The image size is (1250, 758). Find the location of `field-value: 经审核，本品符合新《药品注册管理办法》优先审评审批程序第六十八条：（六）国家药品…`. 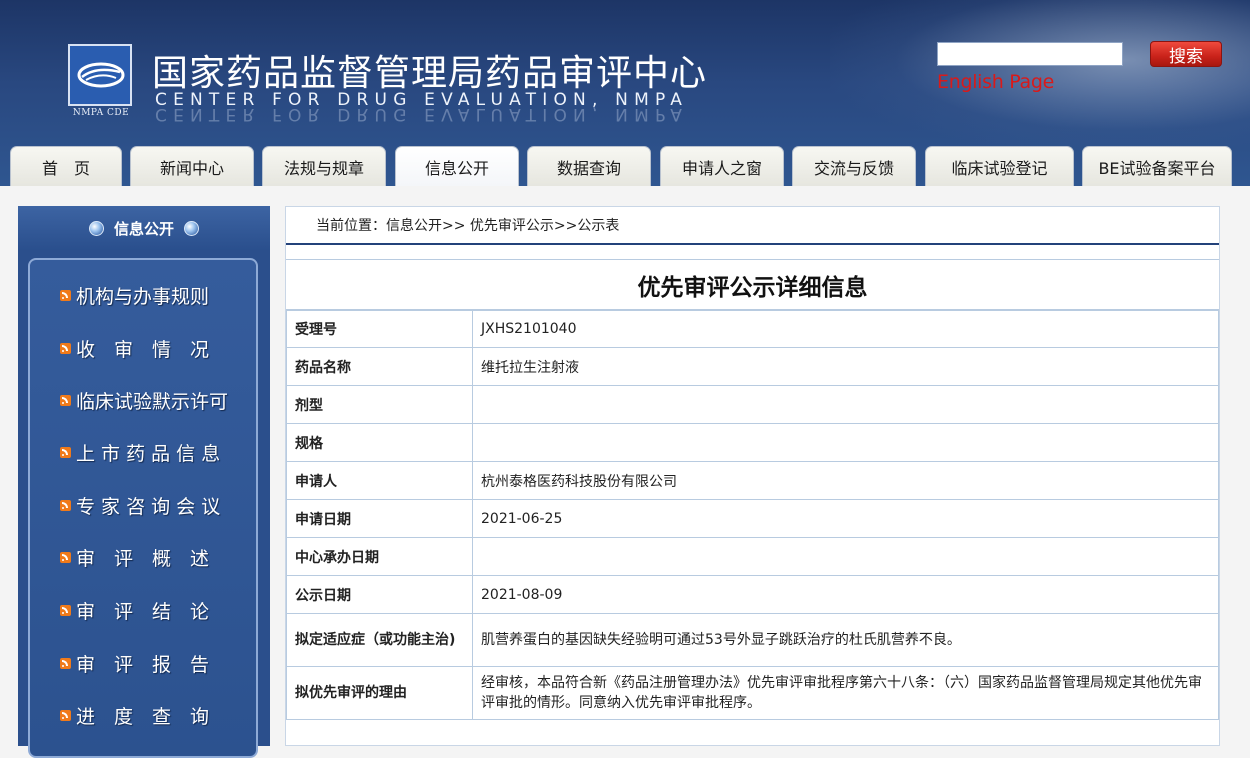

field-value: 经审核，本品符合新《药品注册管理办法》优先审评审批程序第六十八条：（六）国家药品… is located at coordinates (845, 693).